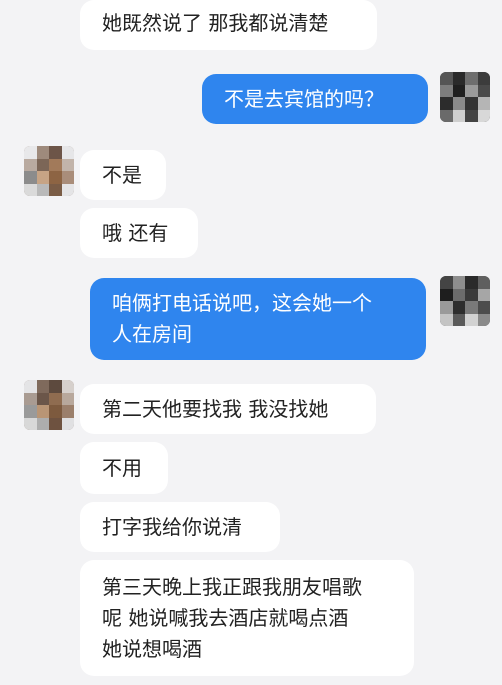  I want to click on message-bubble-incoming: 打字我给你说清, so click(180, 527).